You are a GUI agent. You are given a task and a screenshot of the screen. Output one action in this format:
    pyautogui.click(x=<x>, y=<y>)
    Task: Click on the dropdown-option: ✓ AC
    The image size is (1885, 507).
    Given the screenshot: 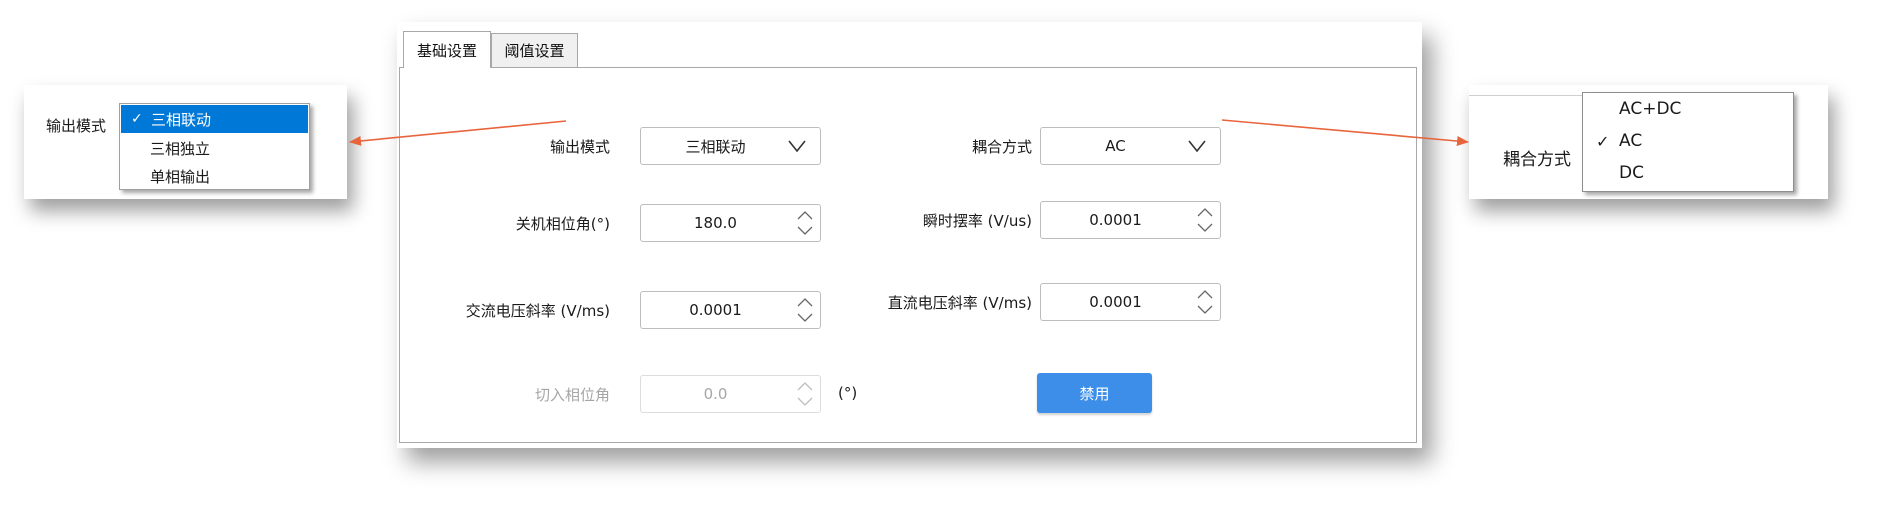 What is the action you would take?
    pyautogui.click(x=1688, y=141)
    